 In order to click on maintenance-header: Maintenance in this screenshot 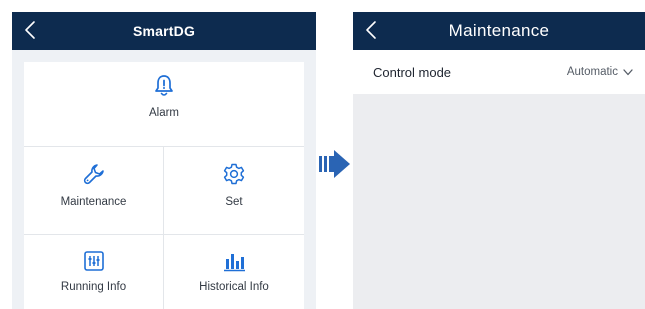, I will do `click(499, 31)`.